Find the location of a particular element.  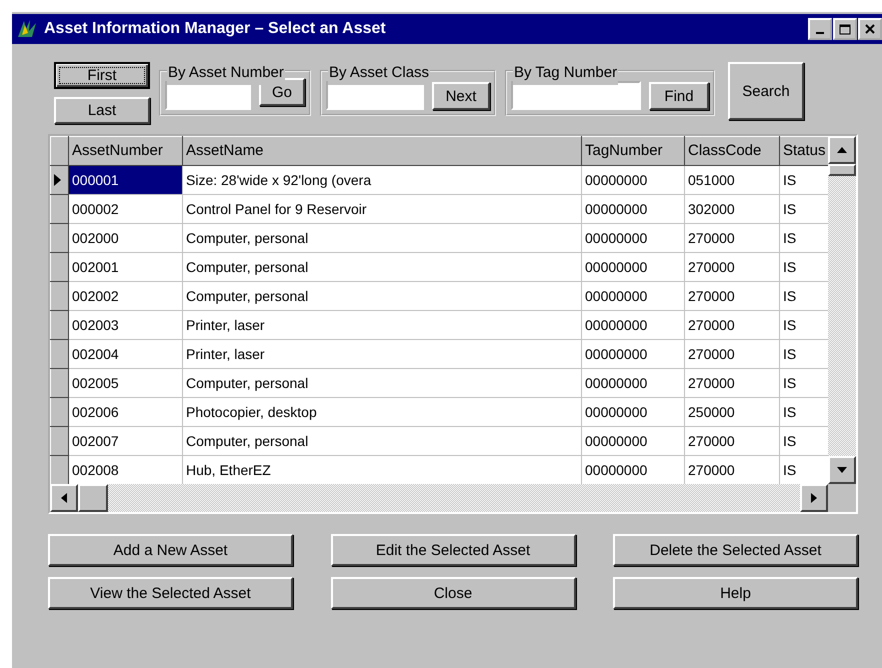

scroll-left-icon is located at coordinates (64, 498).